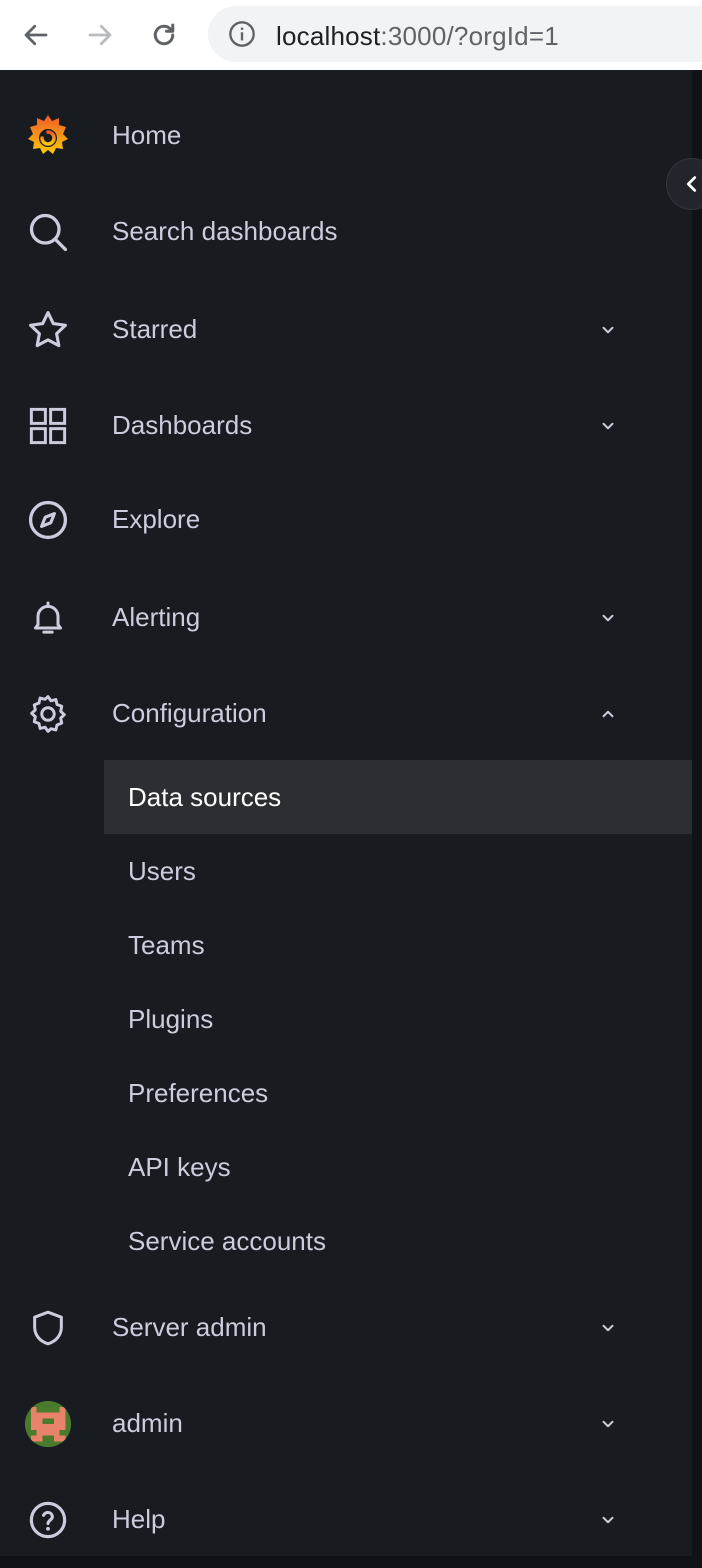 The image size is (702, 1568). What do you see at coordinates (346, 232) in the screenshot?
I see `sidebar-item-search: Search dashboards` at bounding box center [346, 232].